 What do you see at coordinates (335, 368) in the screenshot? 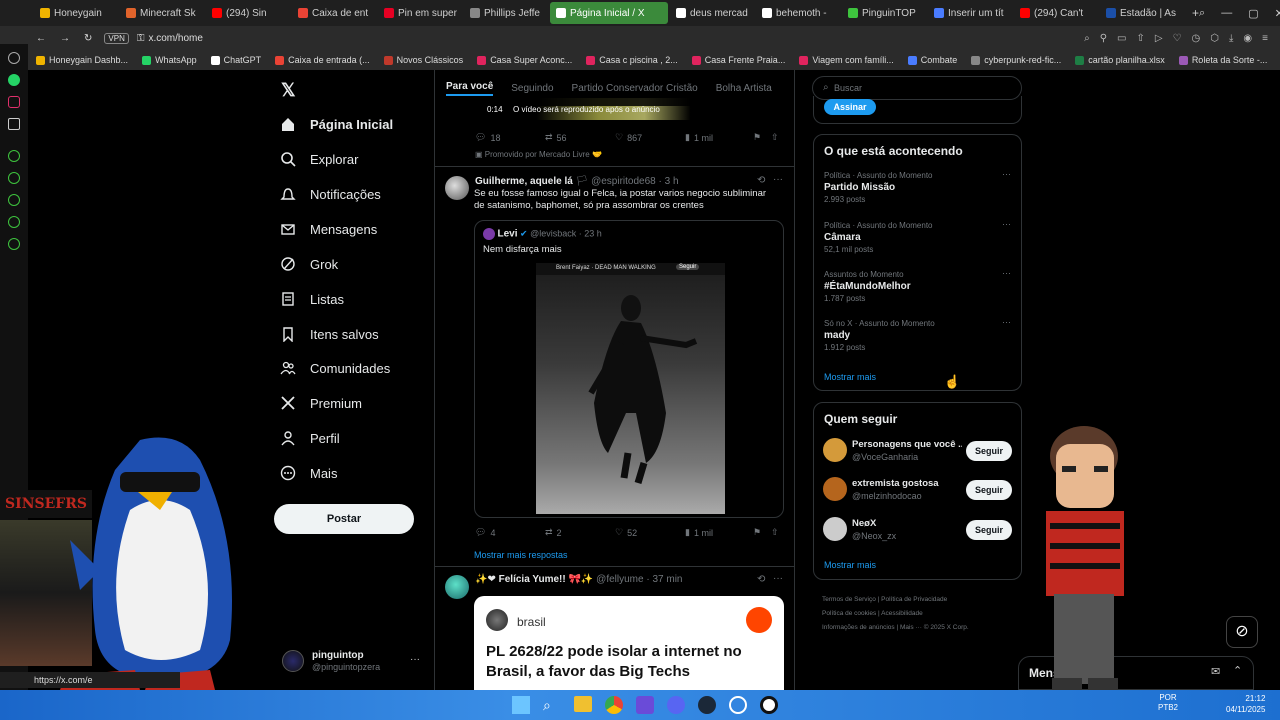
I see `nav-item-people: Comunidades` at bounding box center [335, 368].